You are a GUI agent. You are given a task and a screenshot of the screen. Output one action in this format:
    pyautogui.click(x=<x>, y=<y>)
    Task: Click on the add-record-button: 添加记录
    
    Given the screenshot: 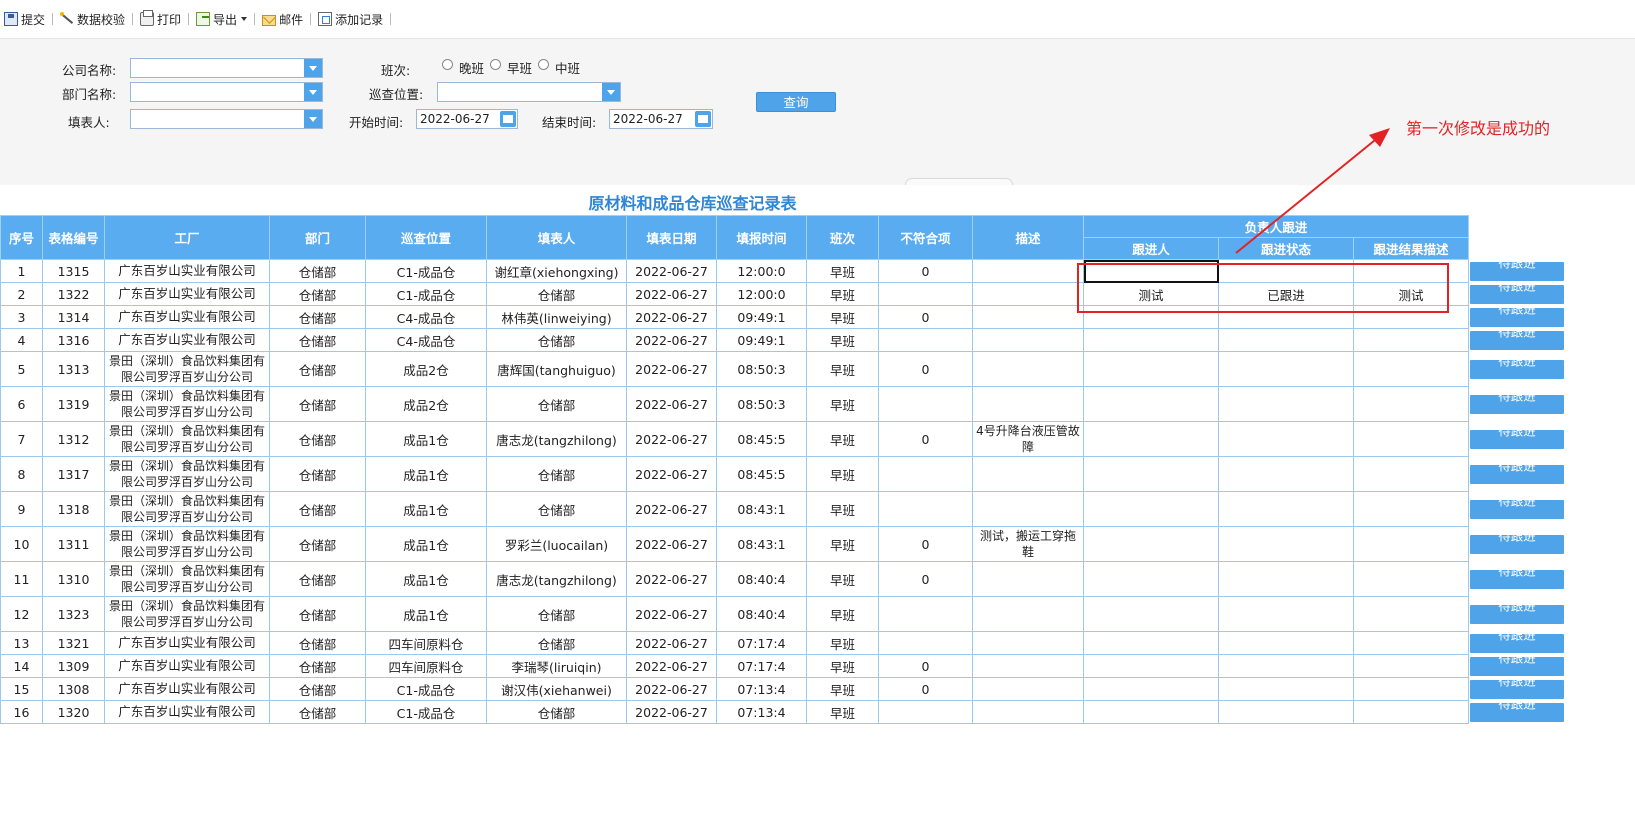 What is the action you would take?
    pyautogui.click(x=350, y=19)
    